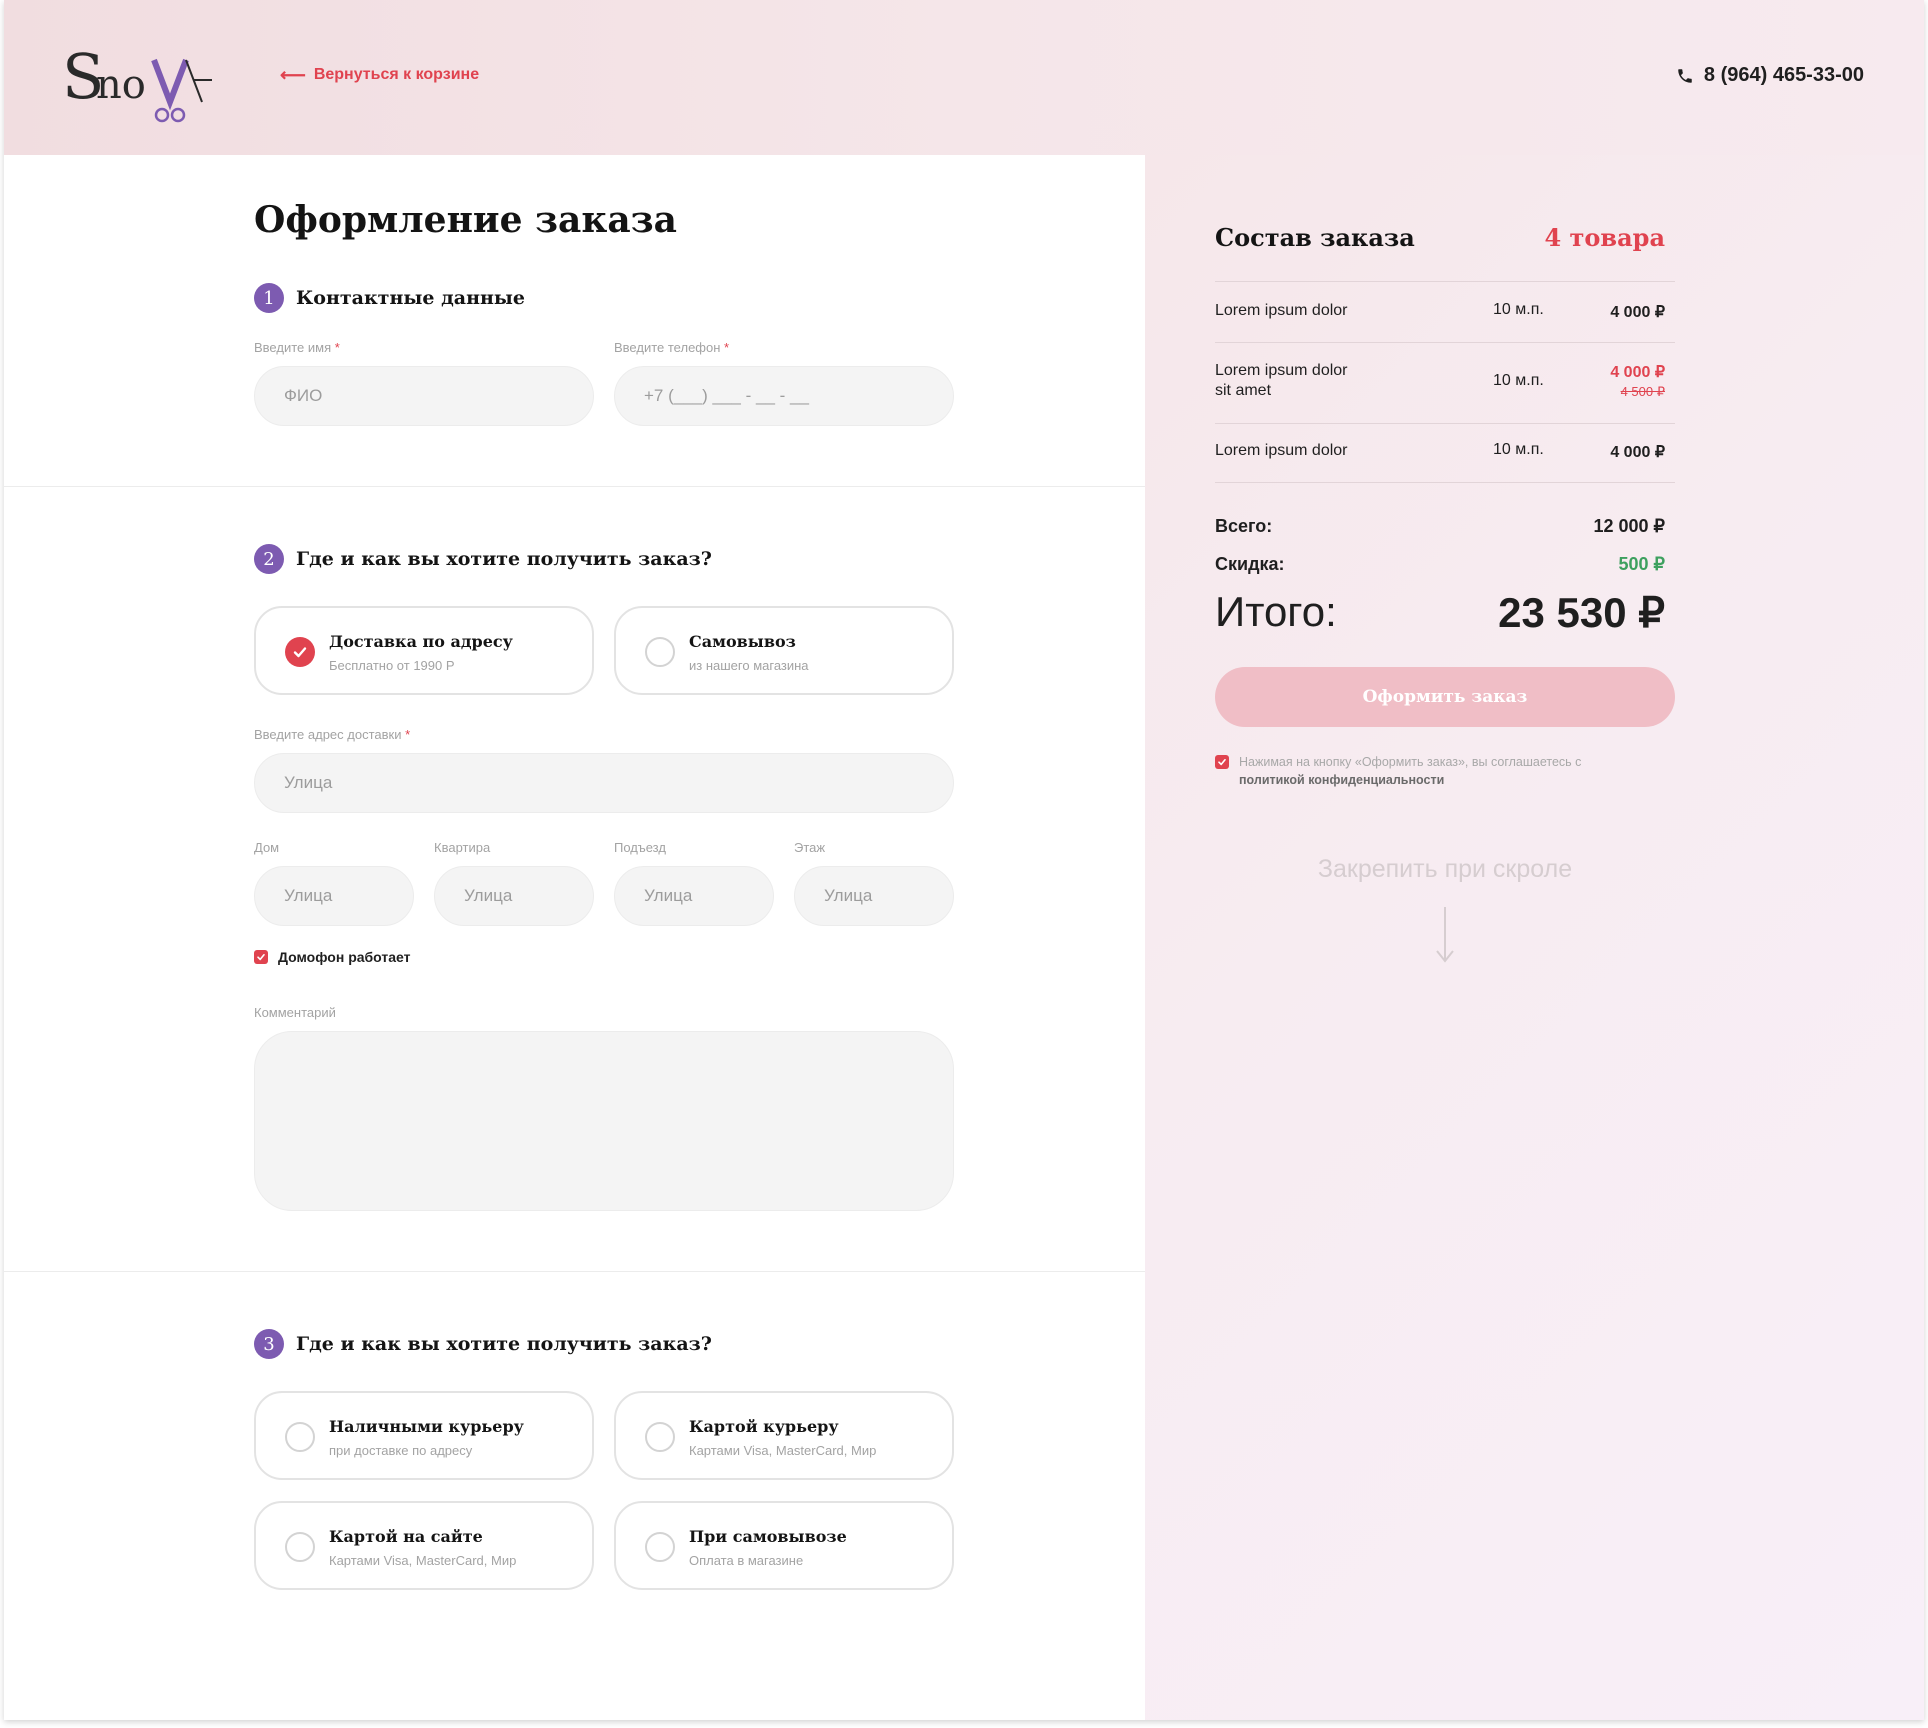 The height and width of the screenshot is (1728, 1928). Describe the element at coordinates (303, 395) in the screenshot. I see `name-placeholder: ФИО` at that location.